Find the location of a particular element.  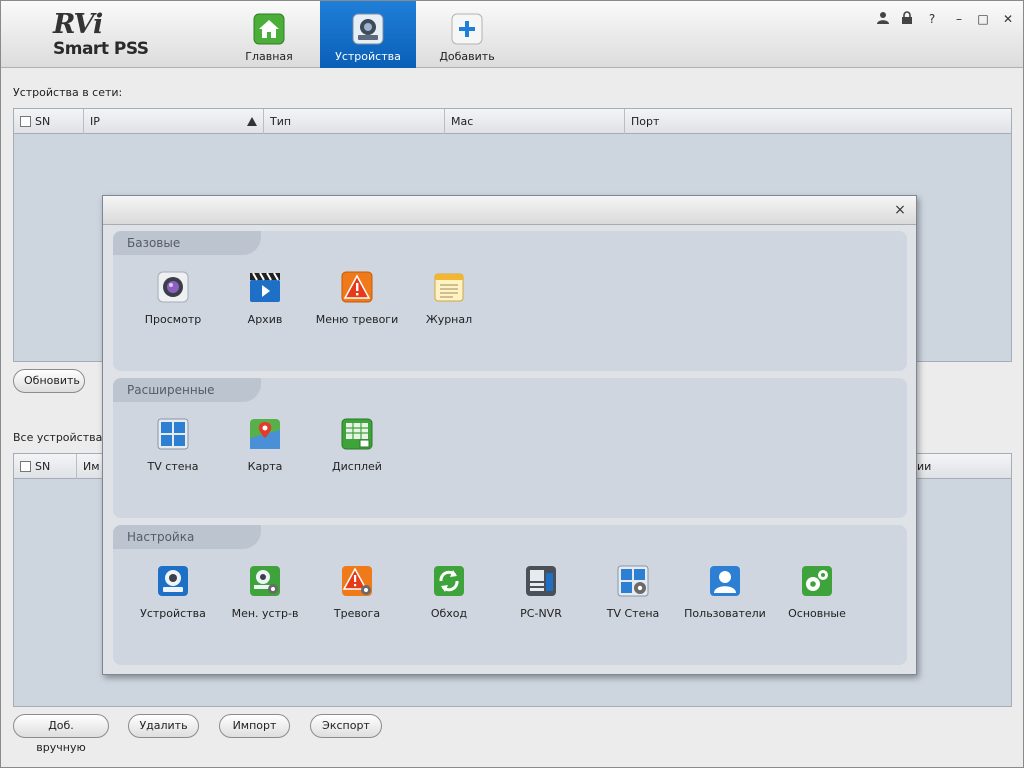

log-notepad-icon is located at coordinates (449, 287).